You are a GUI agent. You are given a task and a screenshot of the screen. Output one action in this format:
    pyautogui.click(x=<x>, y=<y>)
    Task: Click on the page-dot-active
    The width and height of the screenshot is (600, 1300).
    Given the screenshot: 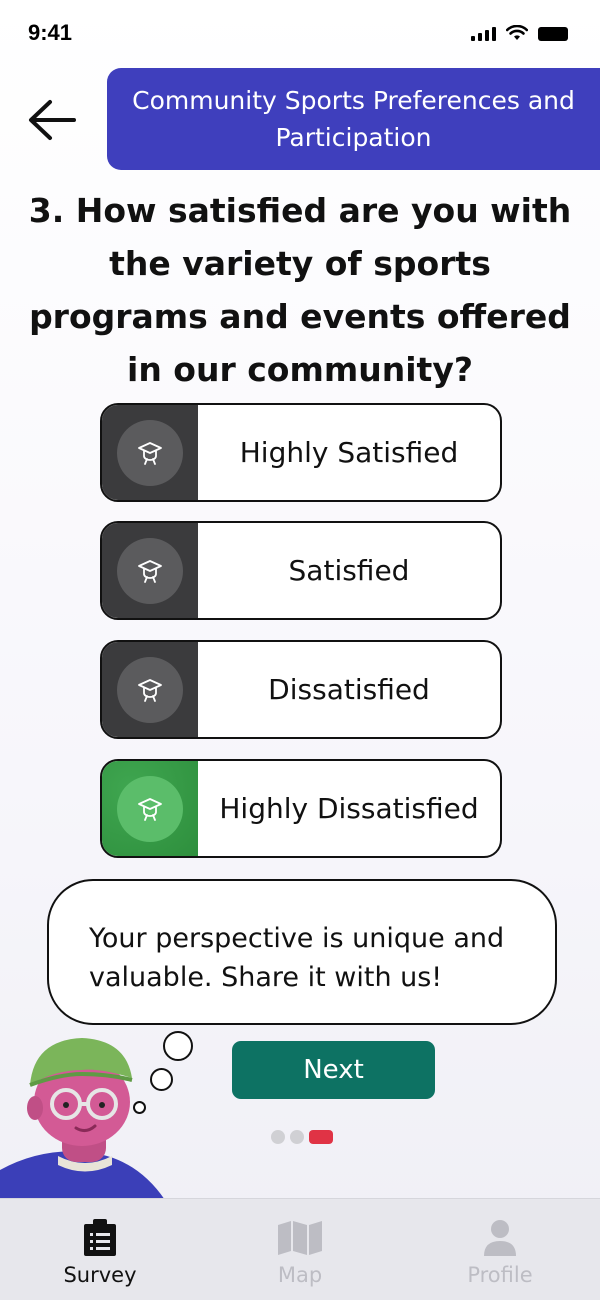 What is the action you would take?
    pyautogui.click(x=321, y=1137)
    